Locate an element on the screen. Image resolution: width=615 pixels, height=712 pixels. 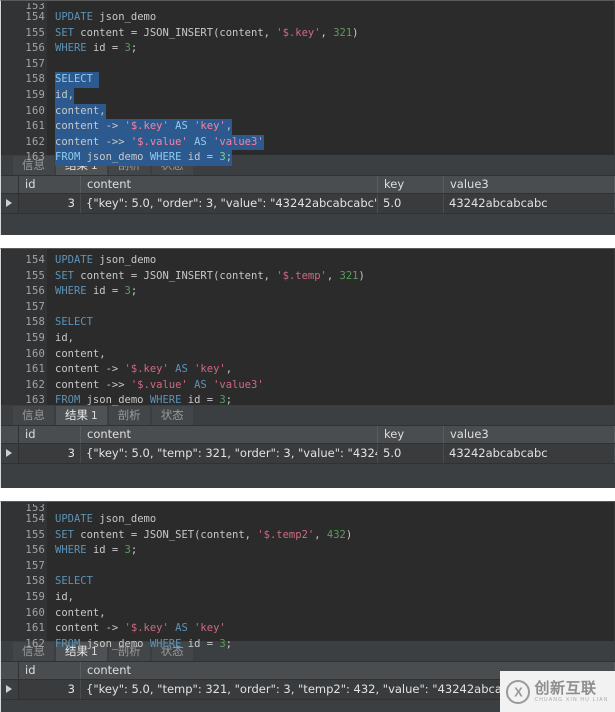
token: content, is located at coordinates (80, 110).